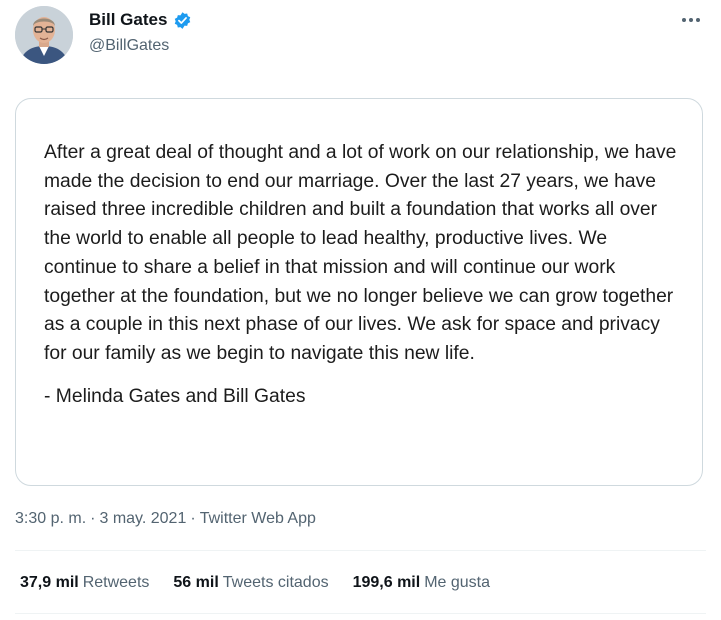 This screenshot has width=721, height=620. What do you see at coordinates (196, 582) in the screenshot?
I see `quote-tweets-count: 56 mil` at bounding box center [196, 582].